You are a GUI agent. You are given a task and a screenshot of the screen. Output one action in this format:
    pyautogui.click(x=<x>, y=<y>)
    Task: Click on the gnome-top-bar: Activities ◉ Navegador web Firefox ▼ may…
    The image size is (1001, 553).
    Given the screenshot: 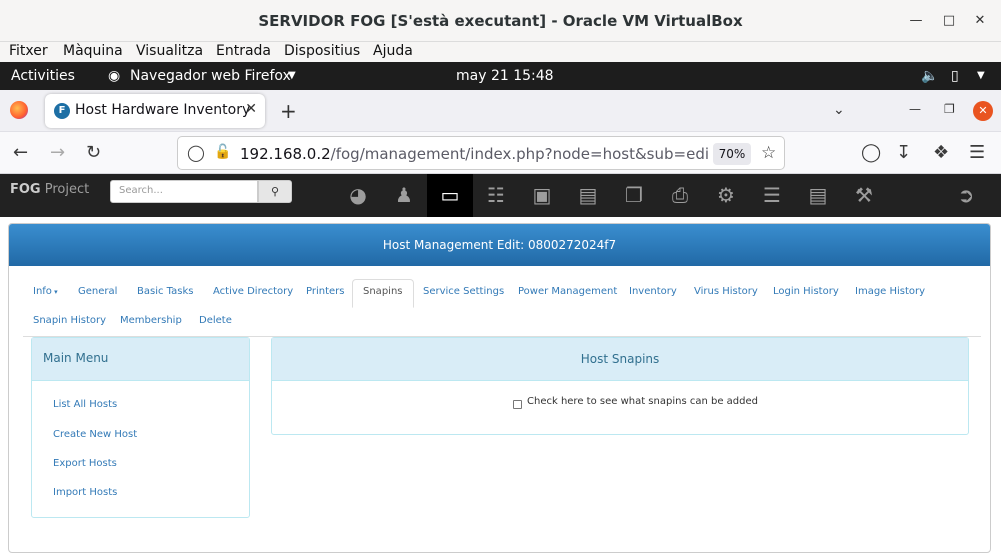 What is the action you would take?
    pyautogui.click(x=500, y=76)
    